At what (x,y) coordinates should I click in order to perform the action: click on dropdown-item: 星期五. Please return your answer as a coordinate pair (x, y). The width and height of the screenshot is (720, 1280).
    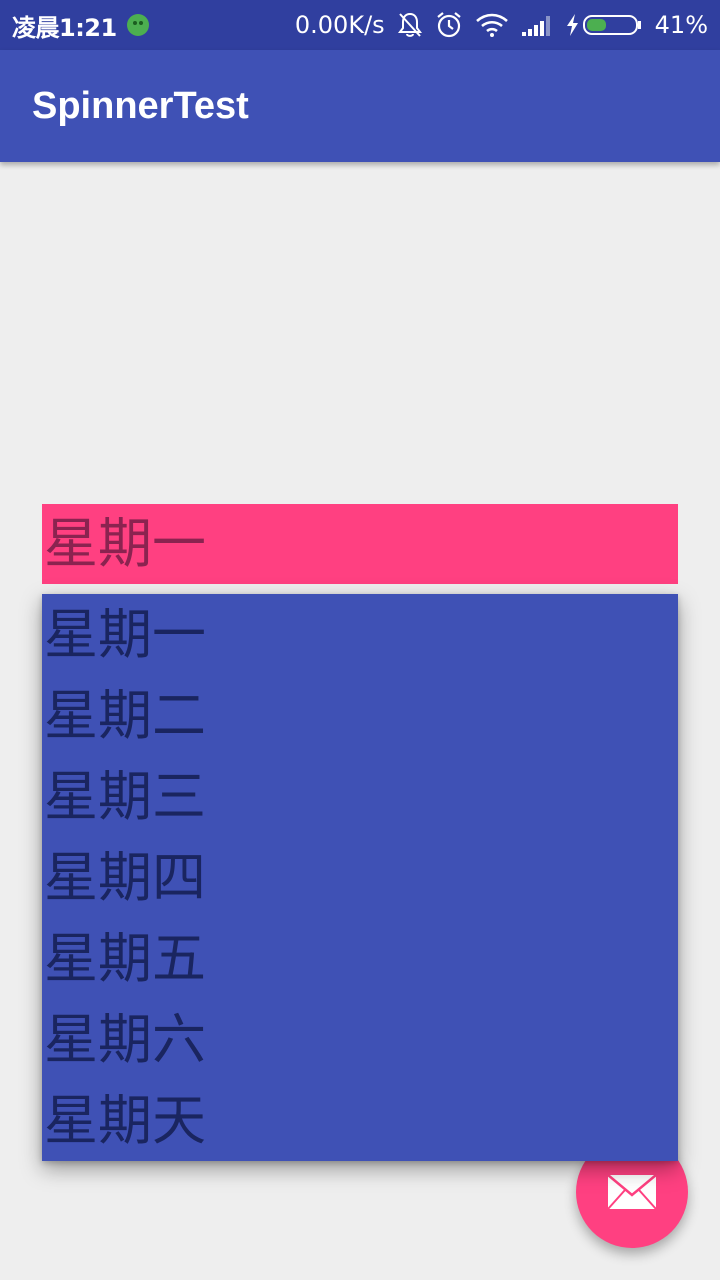
    Looking at the image, I should click on (360, 958).